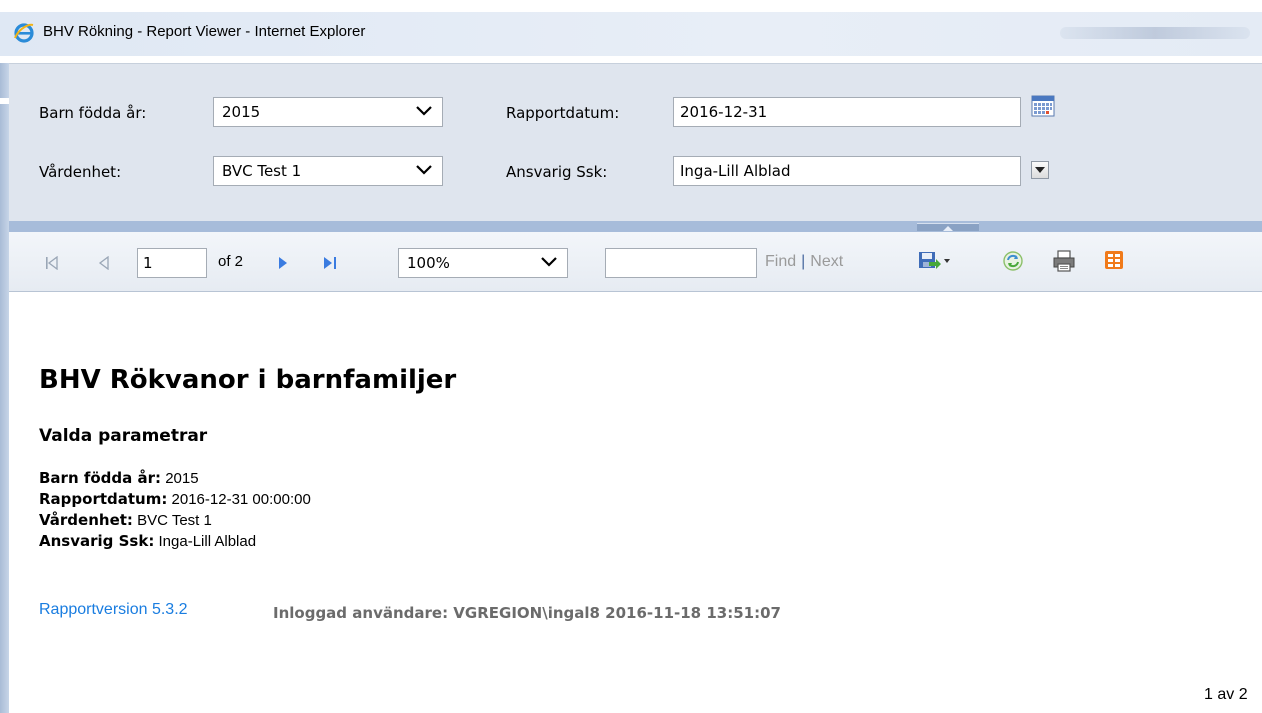 The image size is (1262, 713). What do you see at coordinates (248, 380) in the screenshot?
I see `report-title: BHV Rökvanor i barnfamiljer` at bounding box center [248, 380].